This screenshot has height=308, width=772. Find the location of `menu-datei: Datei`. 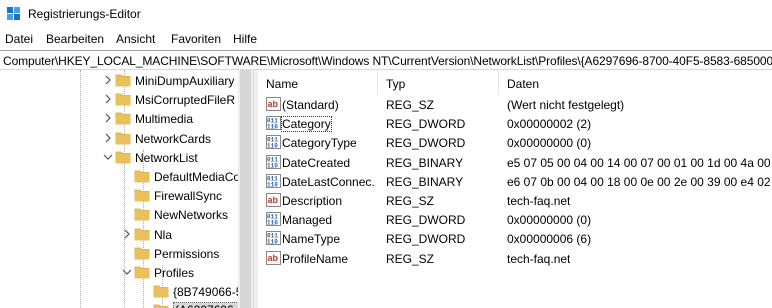

menu-datei: Datei is located at coordinates (19, 39).